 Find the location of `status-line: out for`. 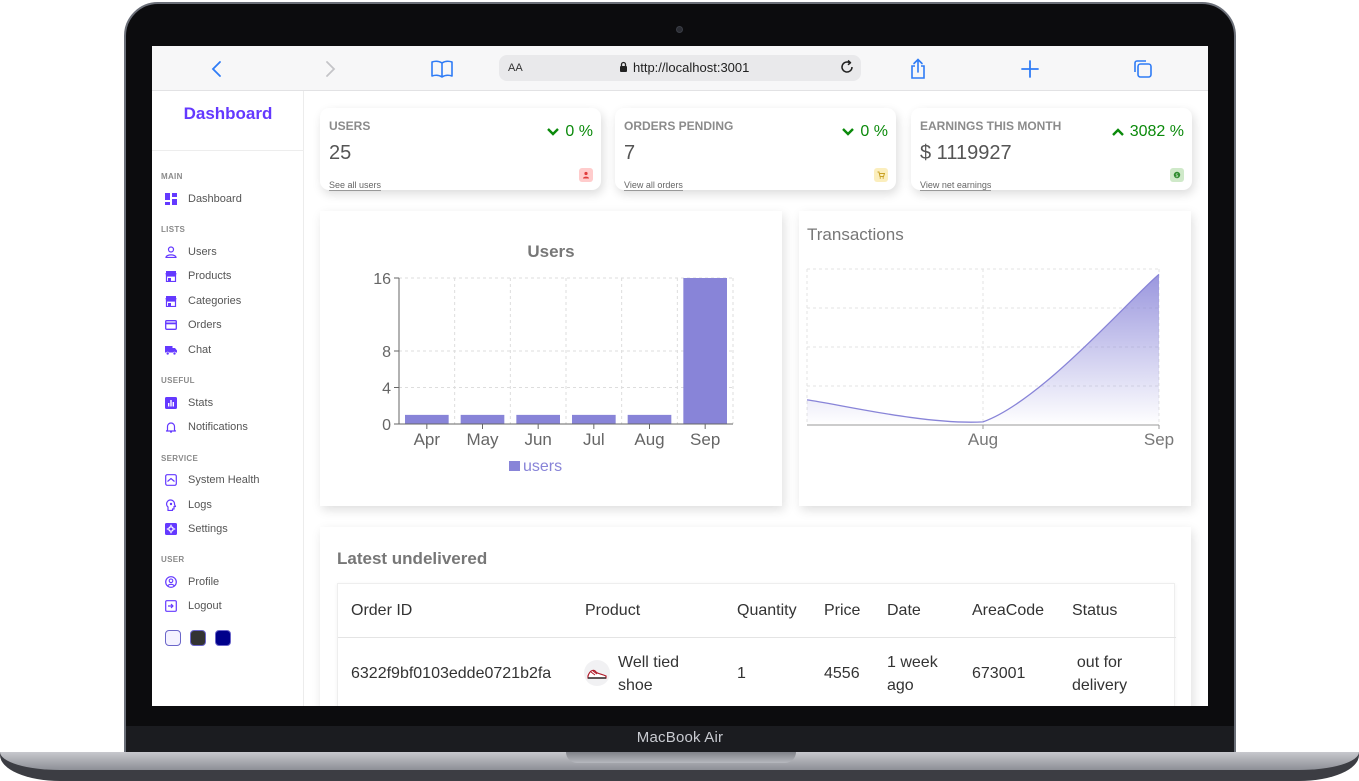

status-line: out for is located at coordinates (1099, 662).